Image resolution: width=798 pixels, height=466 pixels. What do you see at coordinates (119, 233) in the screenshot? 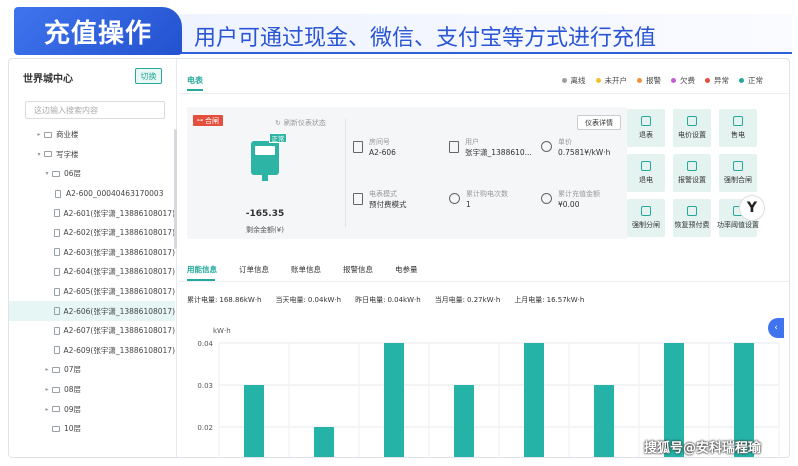
I see `tree-item-label: A2-602(张宇潇_13886108017)` at bounding box center [119, 233].